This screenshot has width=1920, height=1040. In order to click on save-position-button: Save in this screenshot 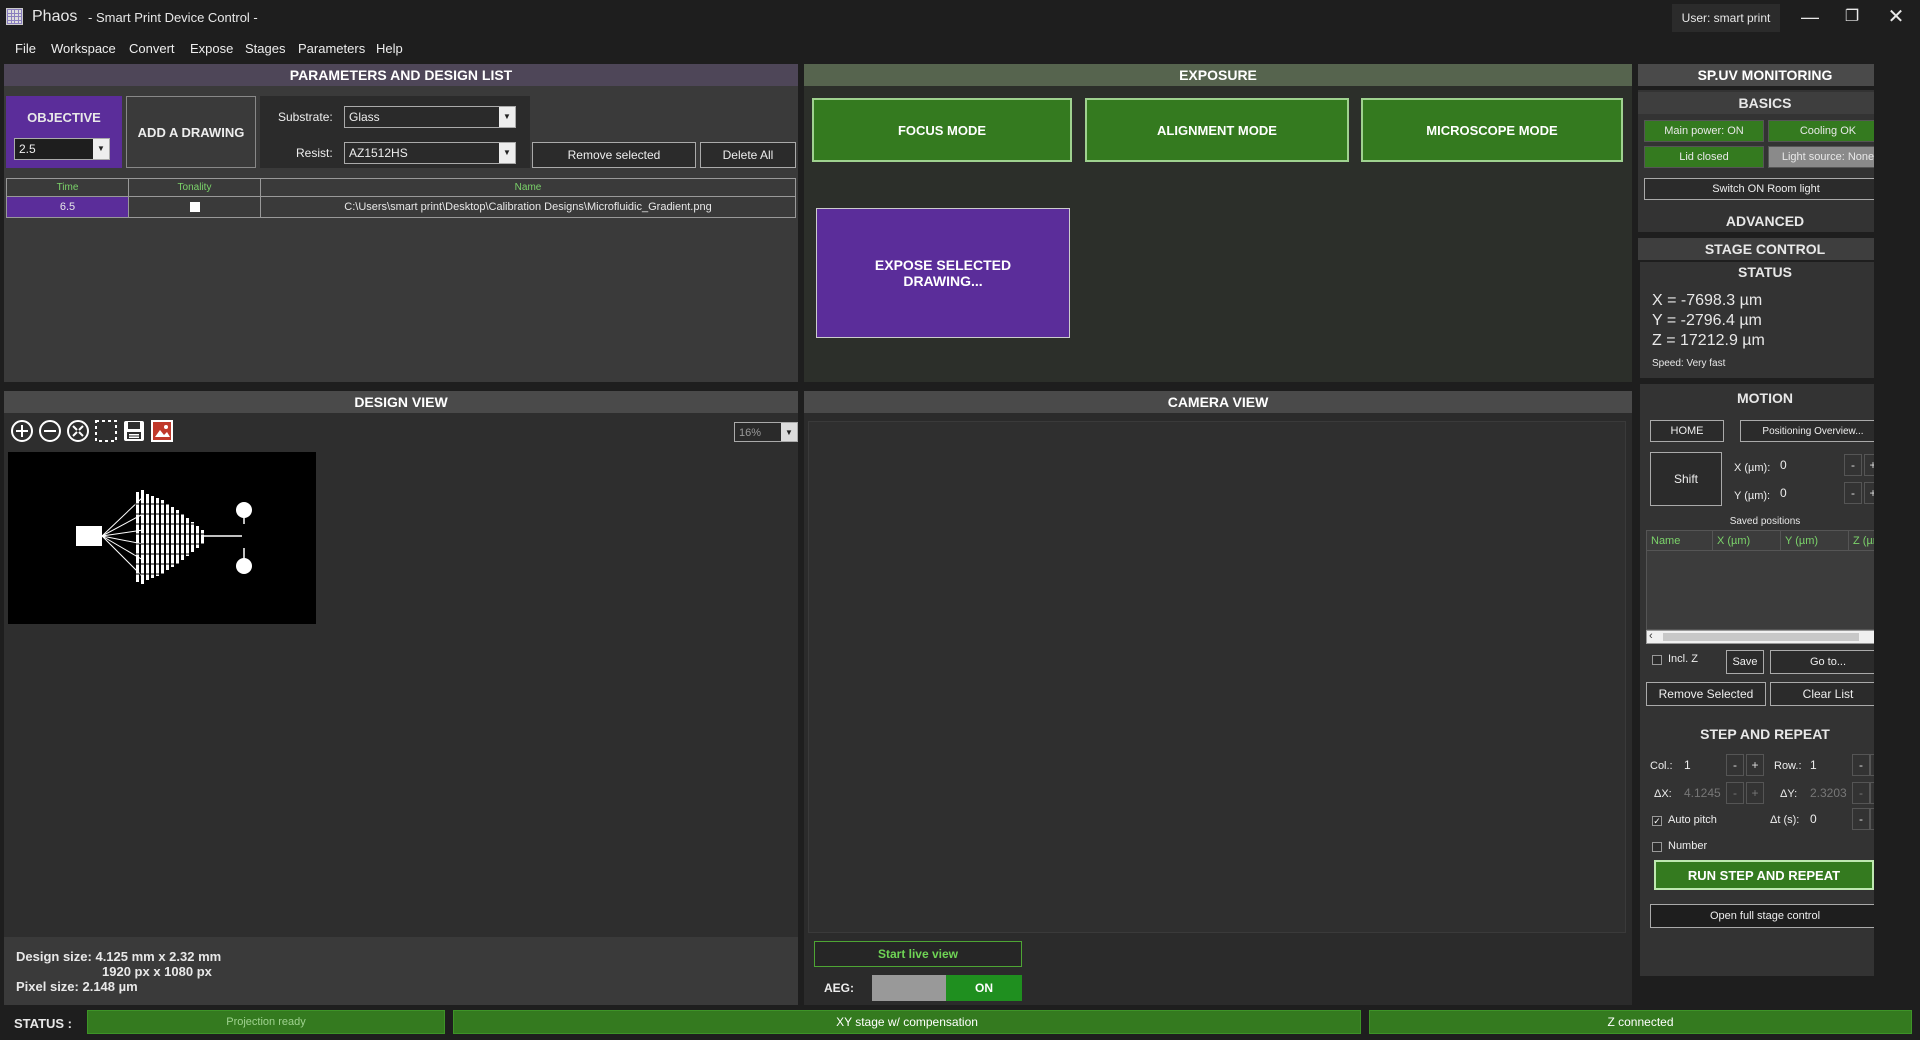, I will do `click(1745, 662)`.